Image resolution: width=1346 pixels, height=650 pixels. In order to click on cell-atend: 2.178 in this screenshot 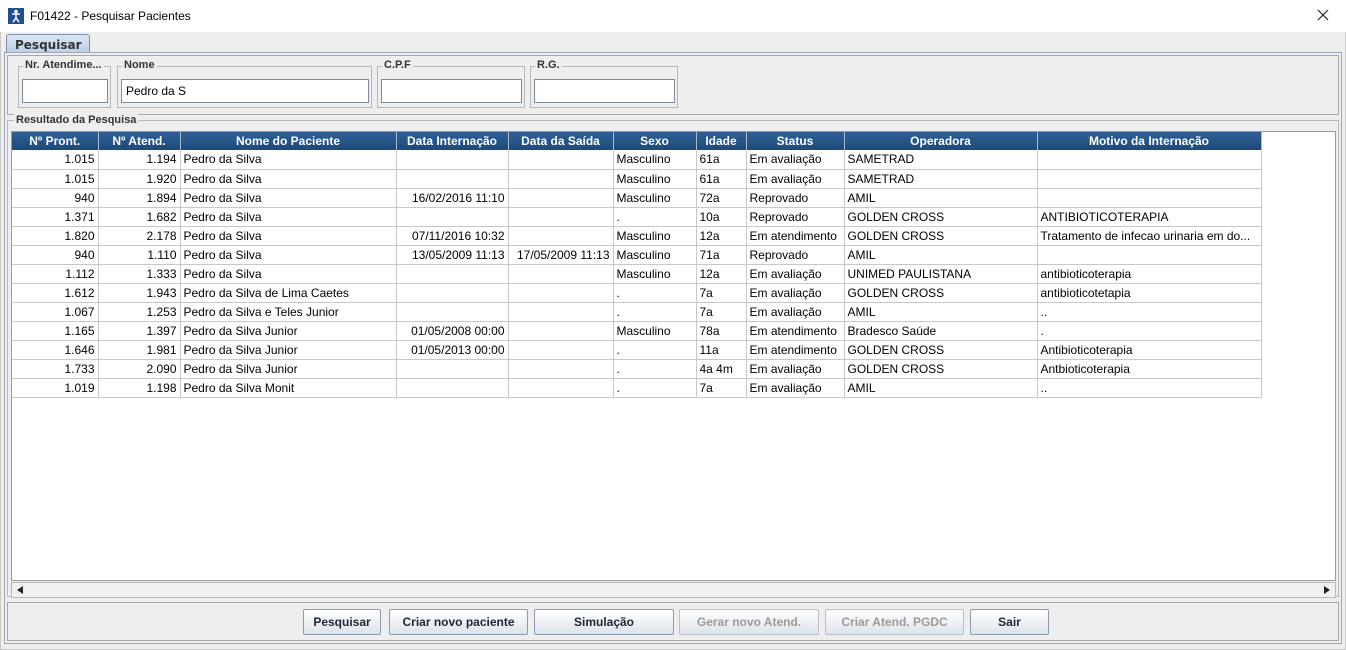, I will do `click(139, 236)`.